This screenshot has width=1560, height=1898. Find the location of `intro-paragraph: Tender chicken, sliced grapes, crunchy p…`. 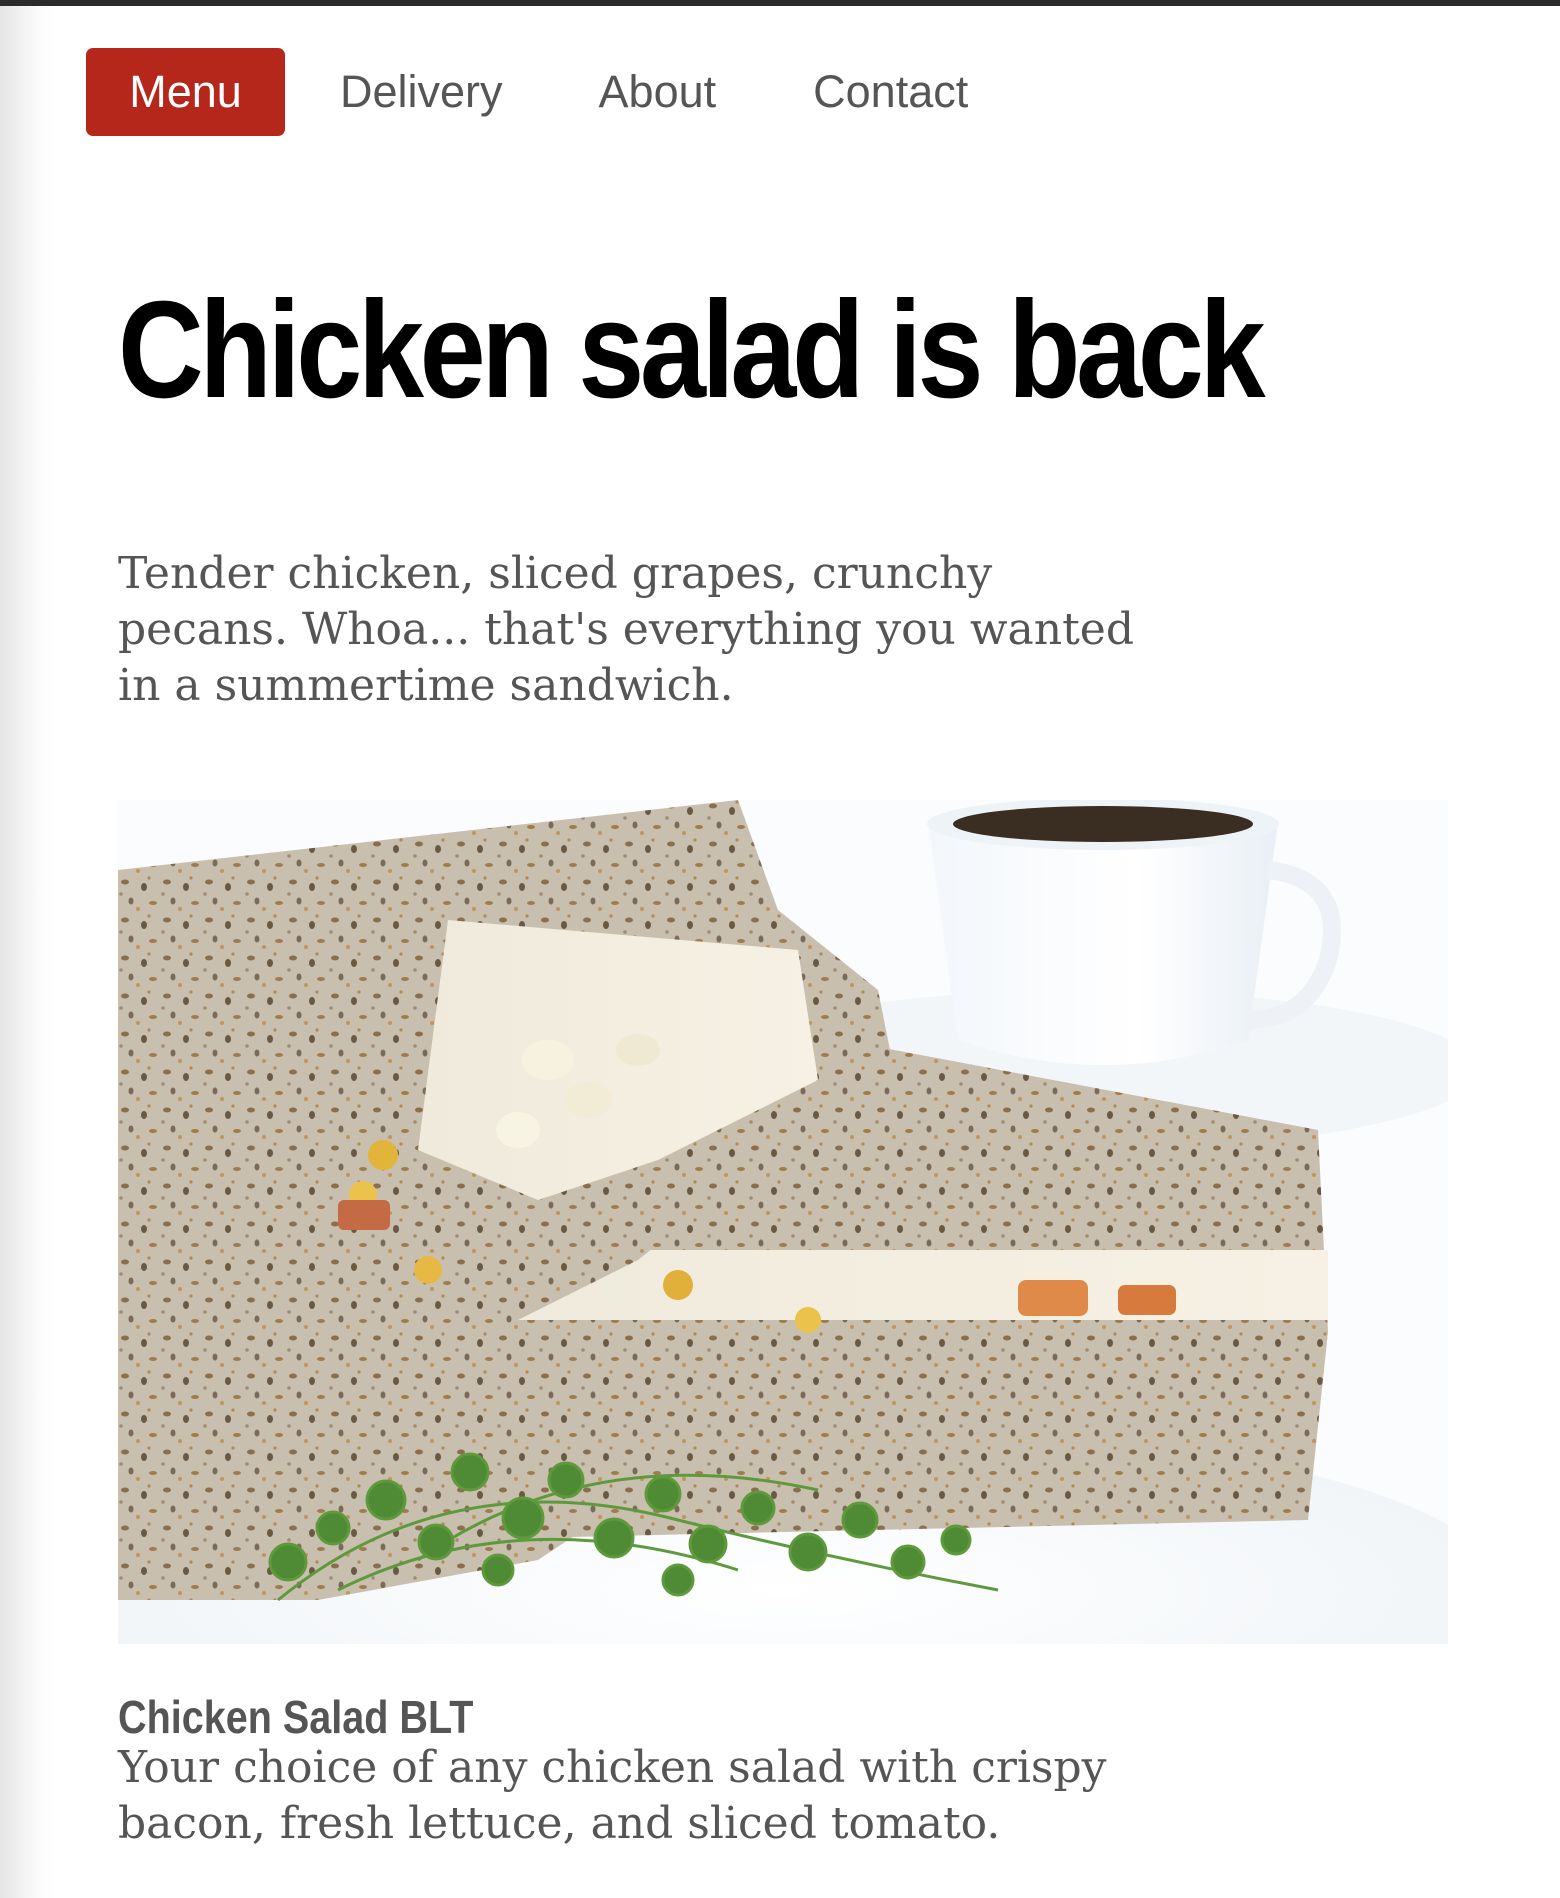

intro-paragraph: Tender chicken, sliced grapes, crunchy p… is located at coordinates (626, 629).